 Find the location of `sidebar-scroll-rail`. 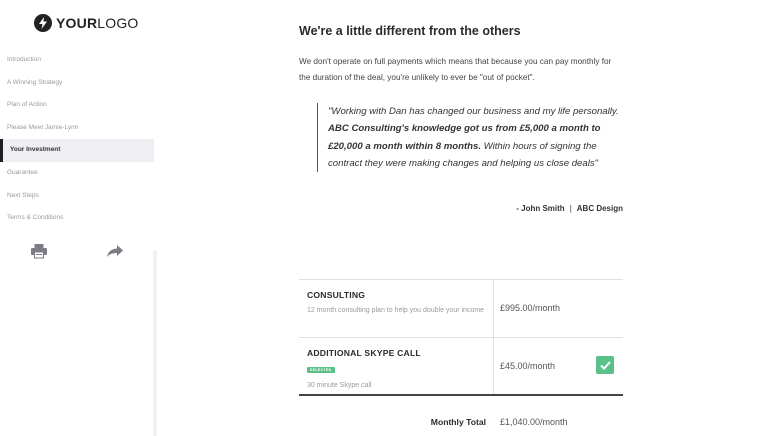

sidebar-scroll-rail is located at coordinates (155, 343).